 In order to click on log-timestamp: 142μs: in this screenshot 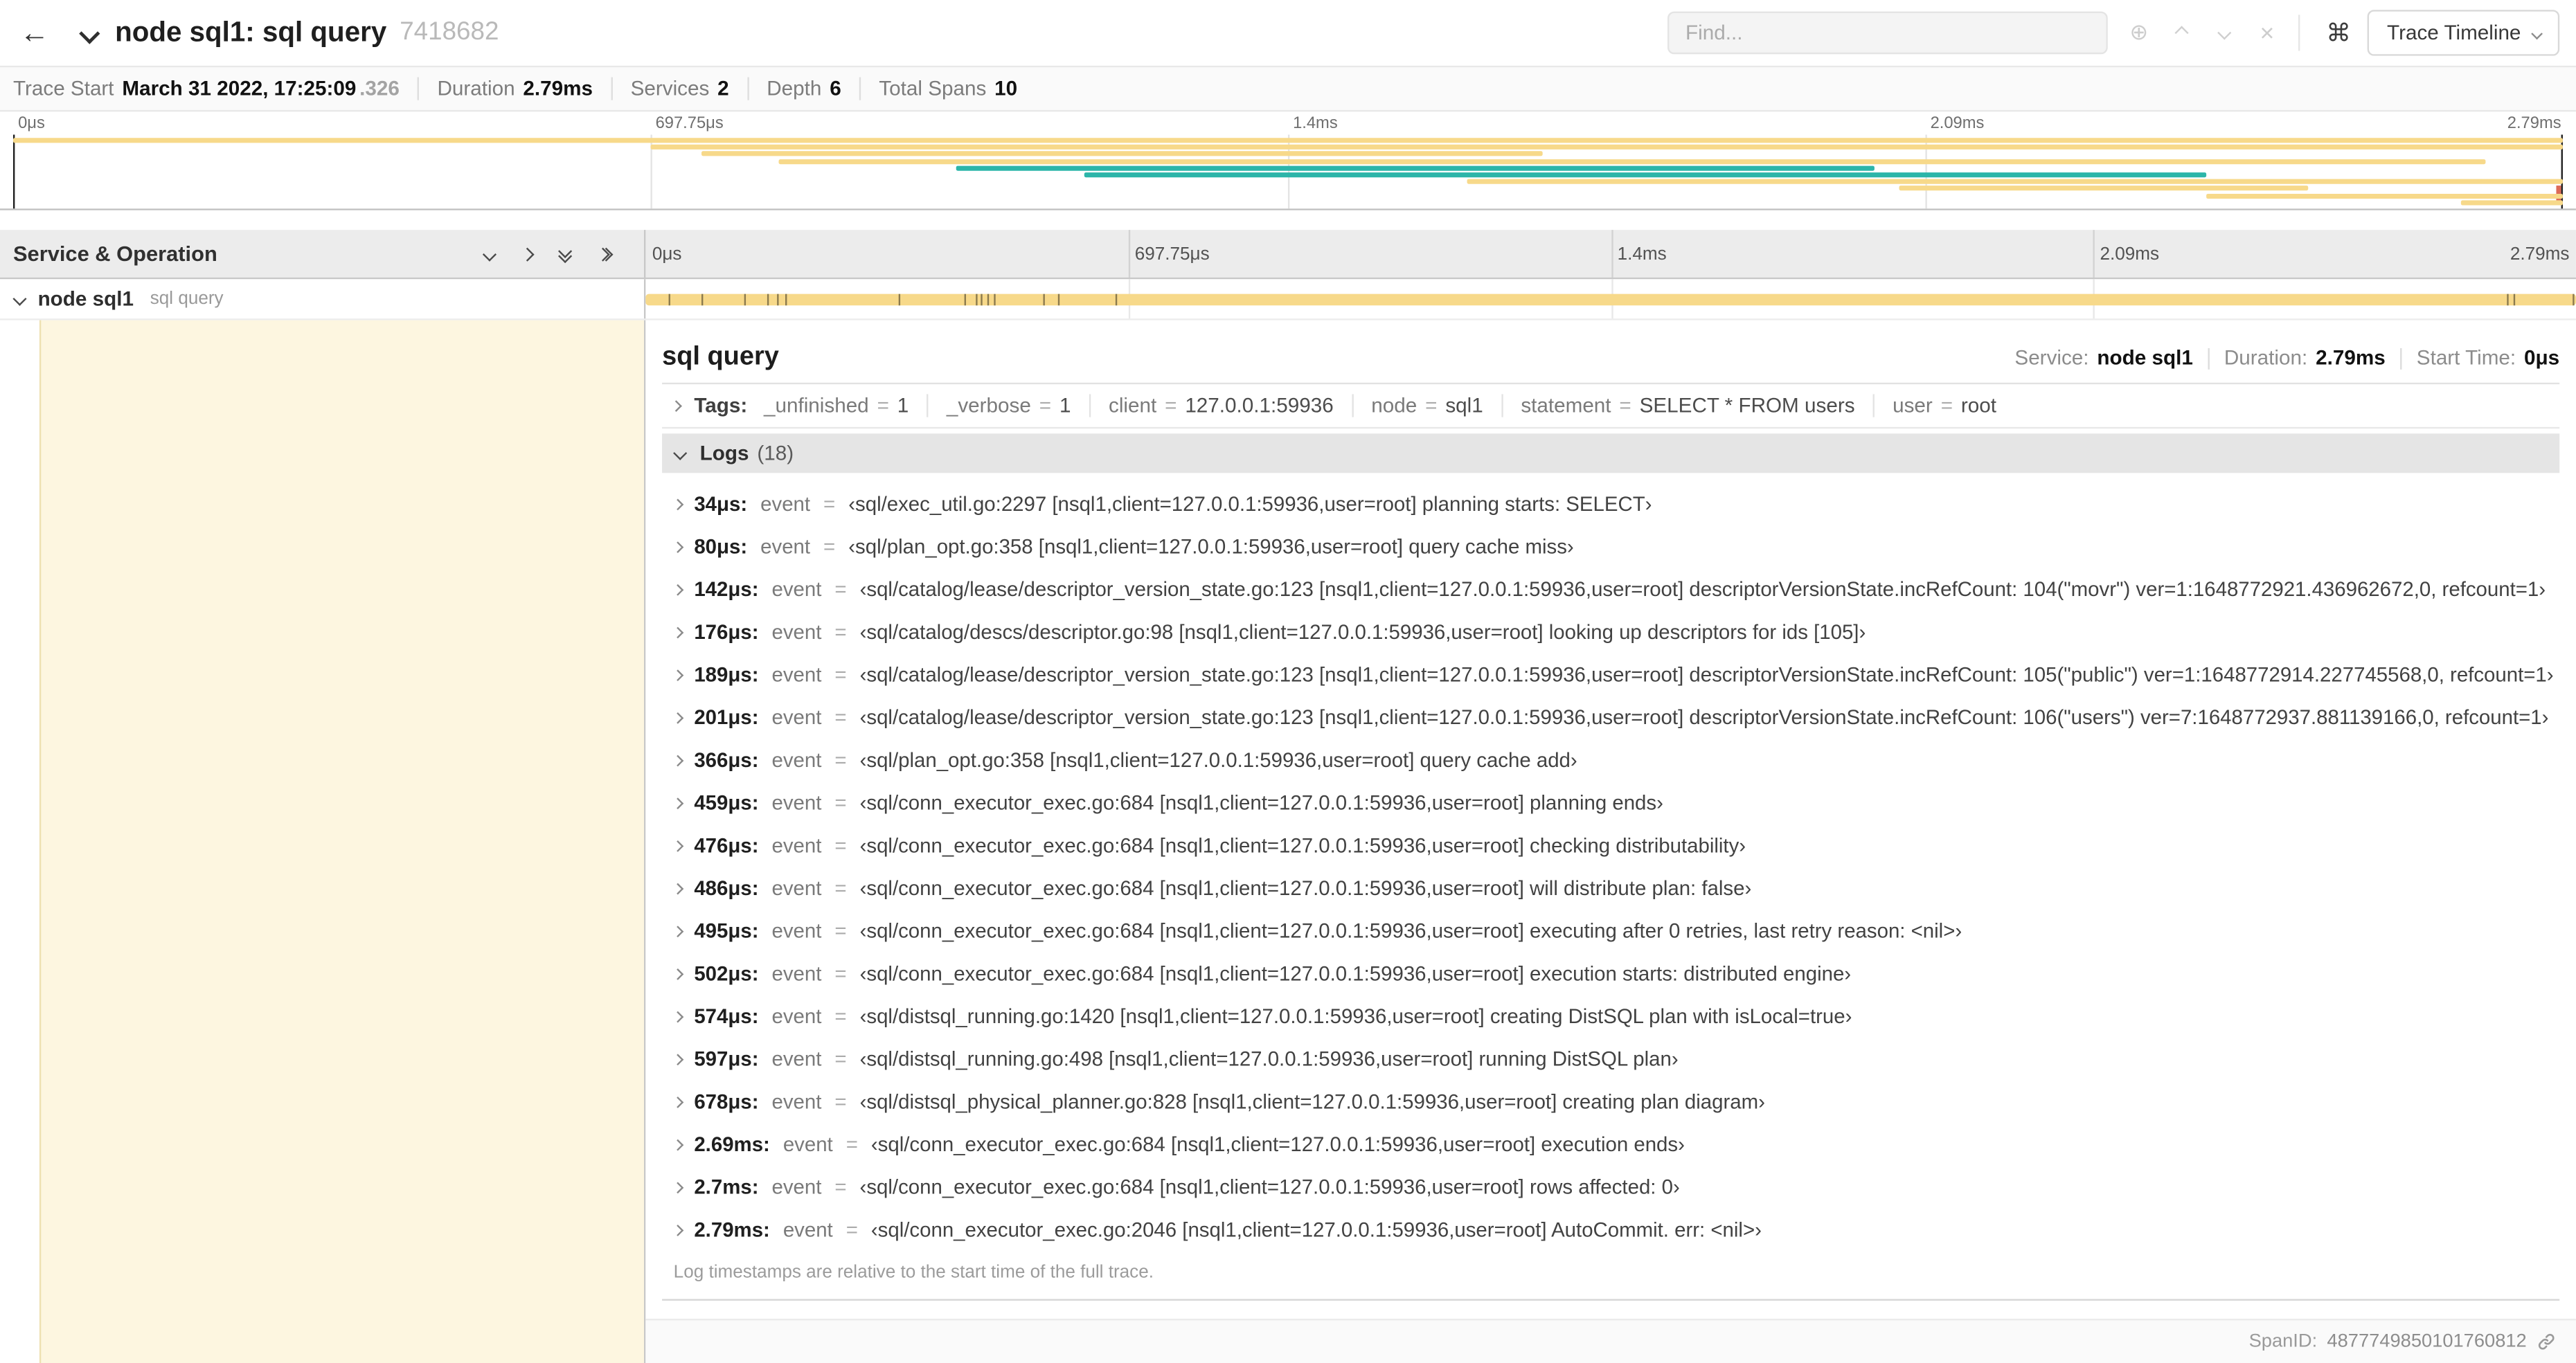, I will do `click(727, 590)`.